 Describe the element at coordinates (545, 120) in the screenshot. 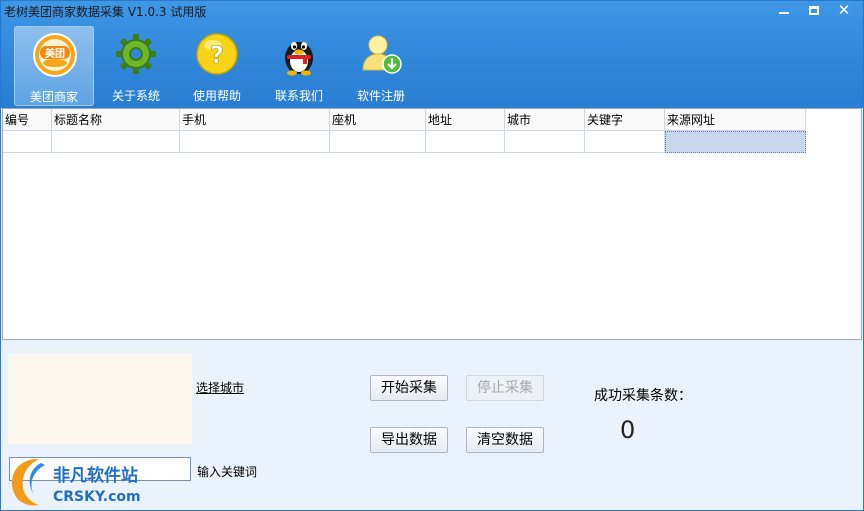

I see `column-header: 城市` at that location.